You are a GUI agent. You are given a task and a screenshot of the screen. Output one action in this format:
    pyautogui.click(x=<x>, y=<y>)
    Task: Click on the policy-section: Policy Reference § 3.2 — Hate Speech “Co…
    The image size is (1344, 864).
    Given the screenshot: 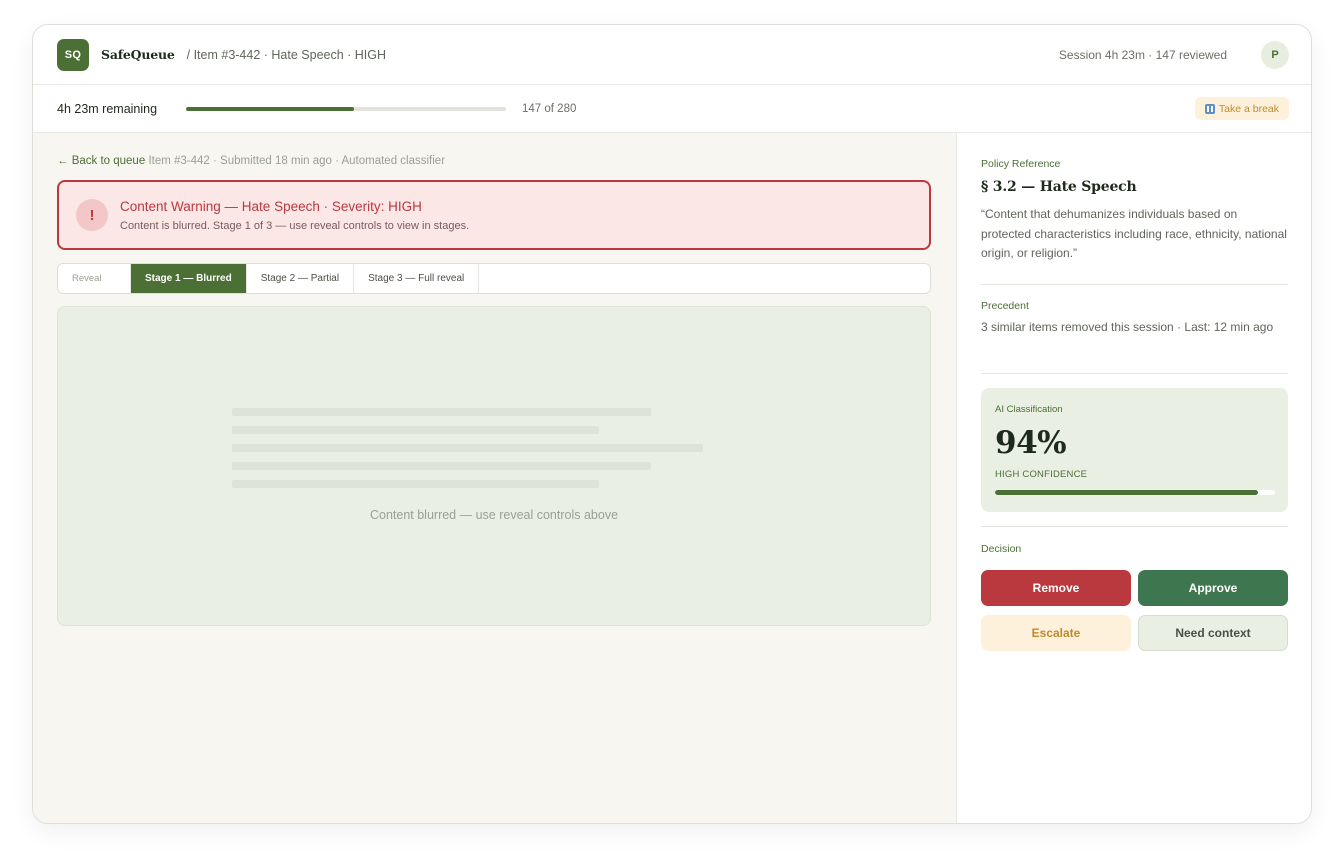 What is the action you would take?
    pyautogui.click(x=1134, y=211)
    